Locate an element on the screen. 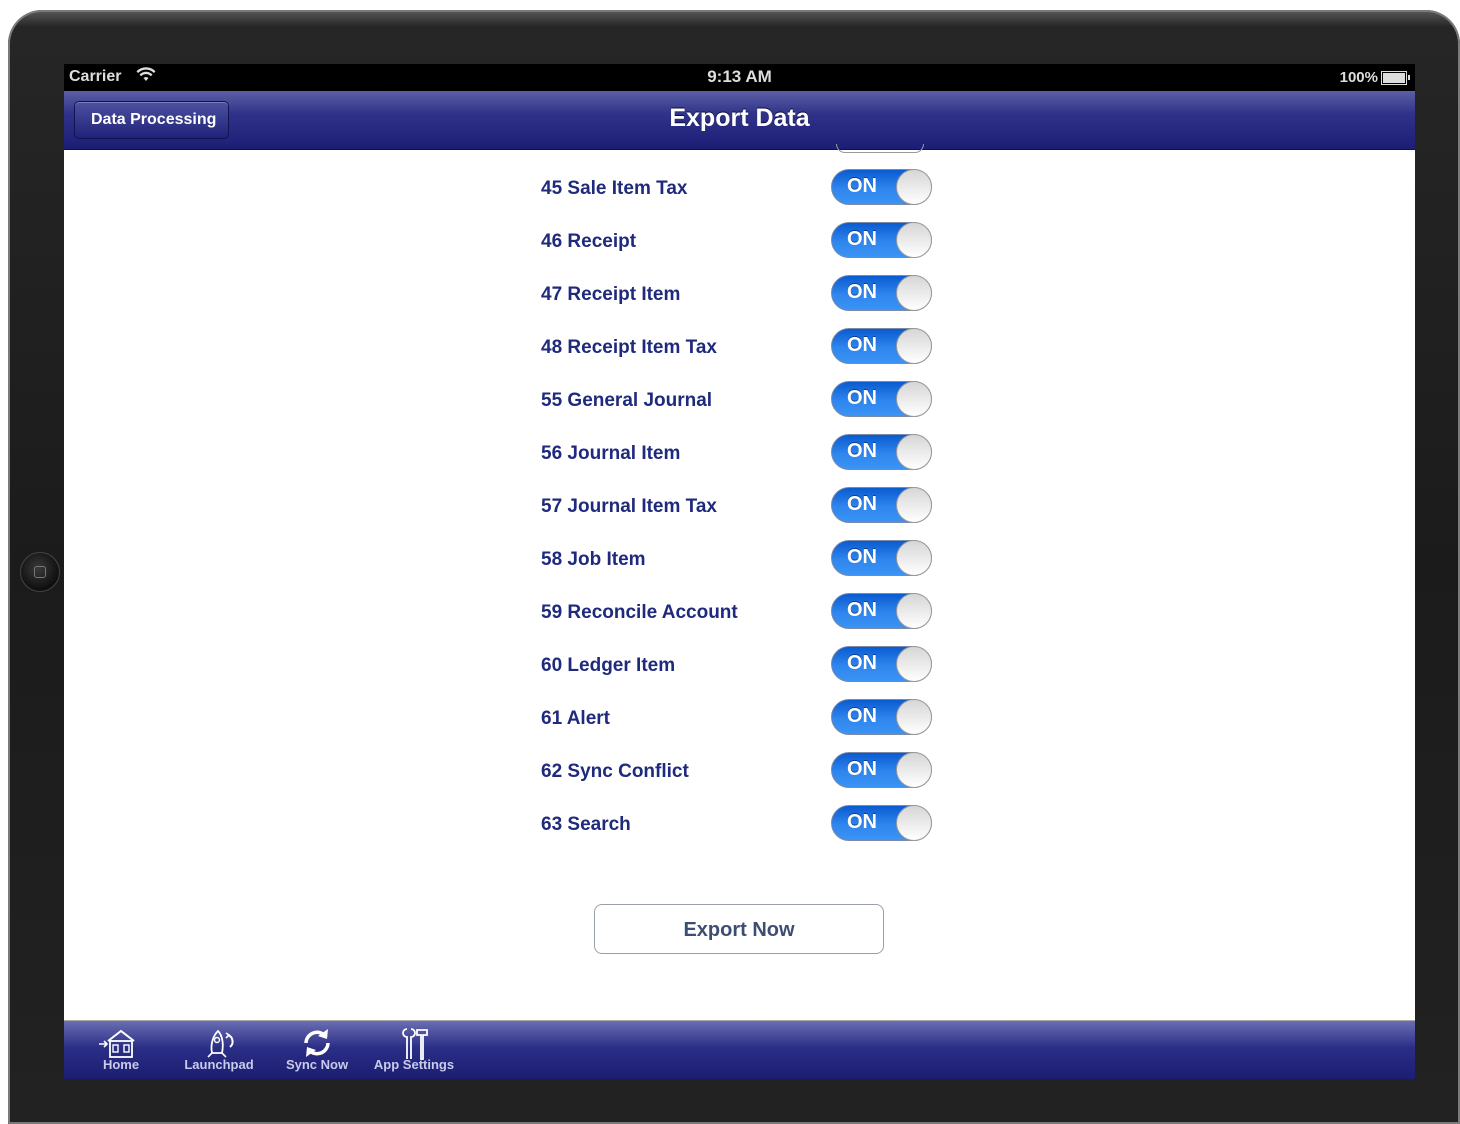 This screenshot has width=1460, height=1124. partial-switch-above is located at coordinates (880, 148).